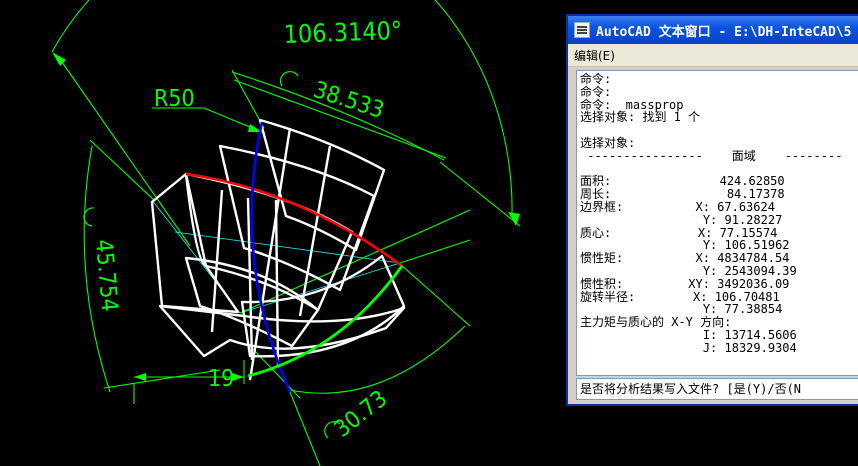 The height and width of the screenshot is (466, 858). Describe the element at coordinates (640, 117) in the screenshot. I see `history-line: 选择对象: 找到 1 个` at that location.